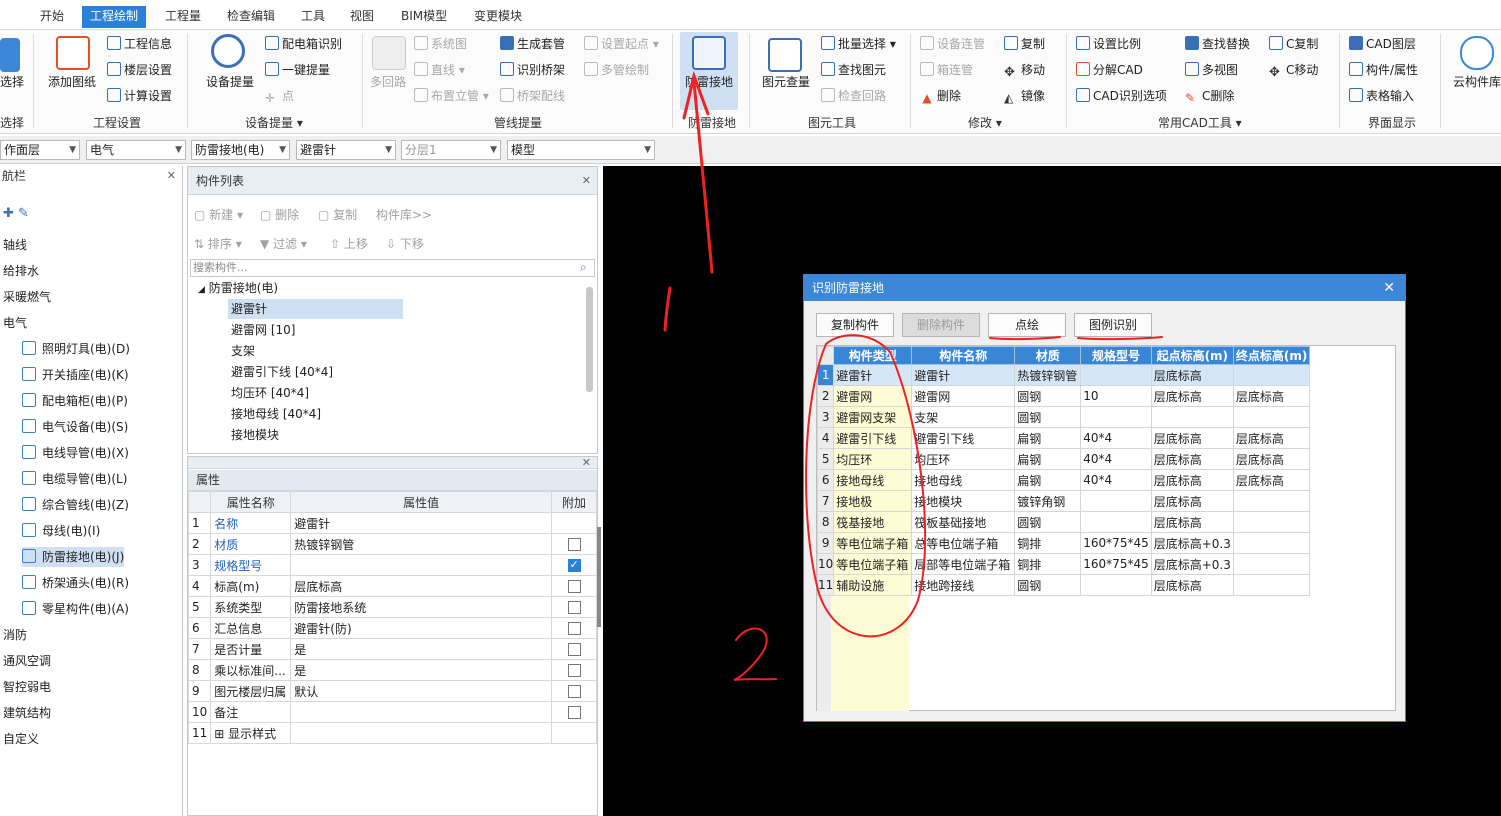 The height and width of the screenshot is (816, 1501). What do you see at coordinates (1209, 96) in the screenshot?
I see `c-delete-button: ✎ C删除` at bounding box center [1209, 96].